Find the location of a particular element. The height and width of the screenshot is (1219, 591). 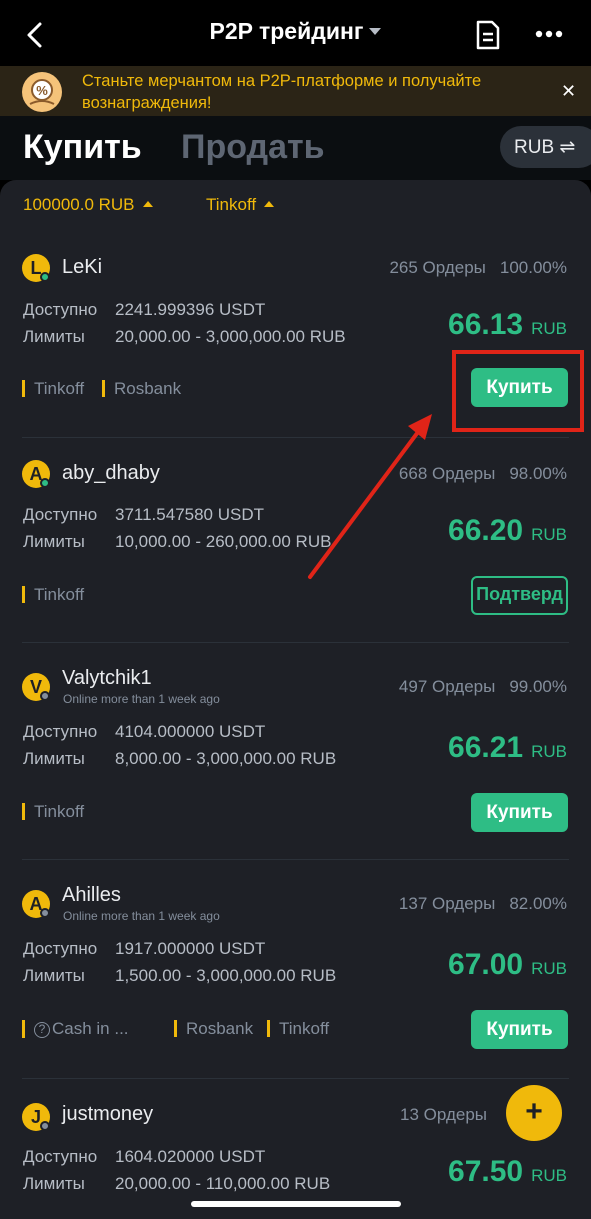

merchant-stats: 137 Ордеры 82.00% is located at coordinates (483, 904).